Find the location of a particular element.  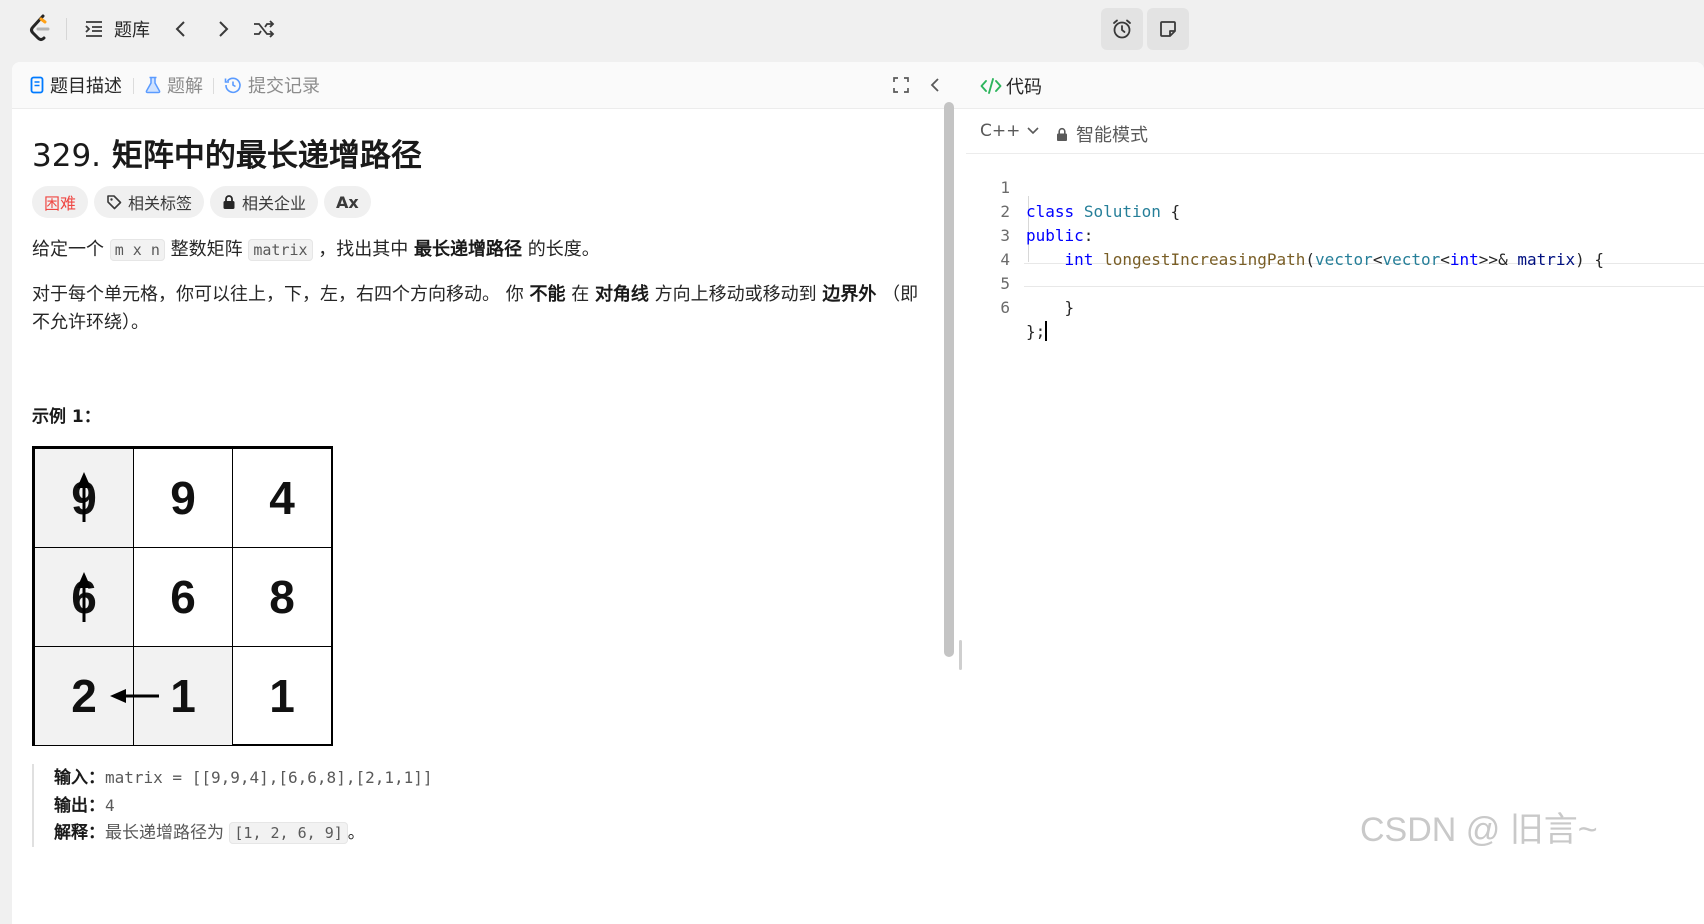

next-problem-button is located at coordinates (223, 29).